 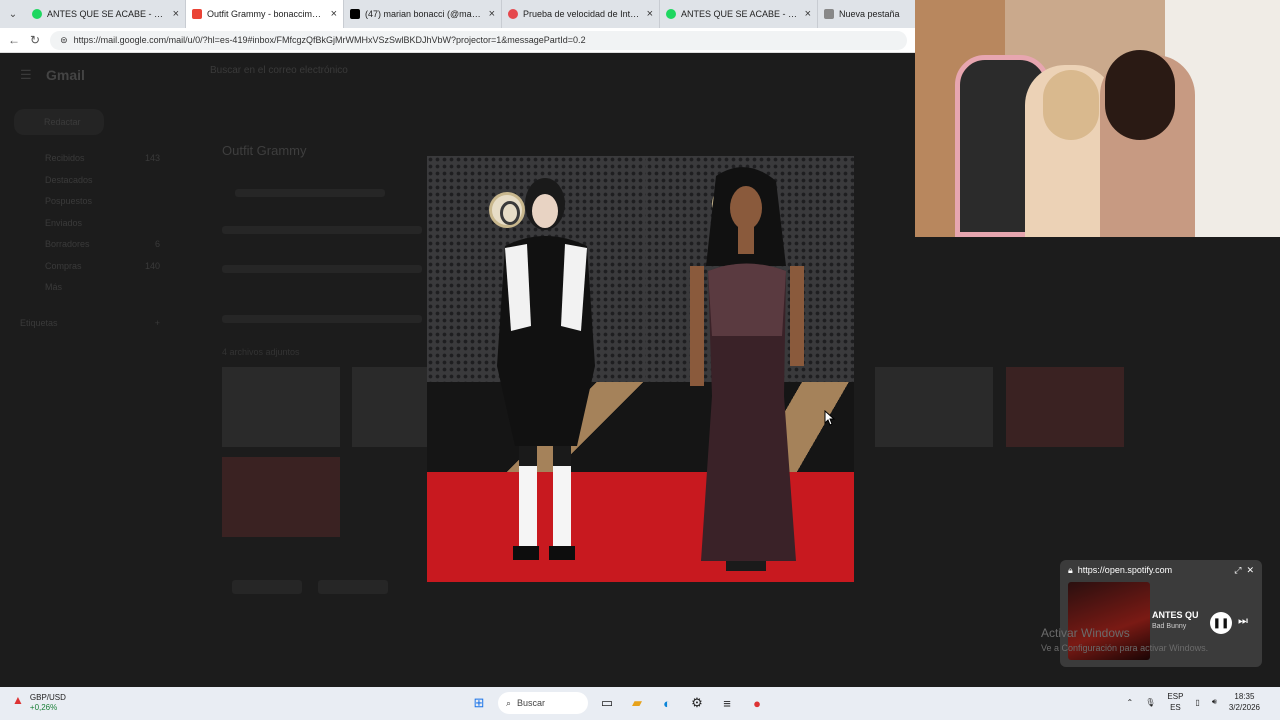 I want to click on sidebar-item-purchases: Compras 140, so click(x=90, y=272).